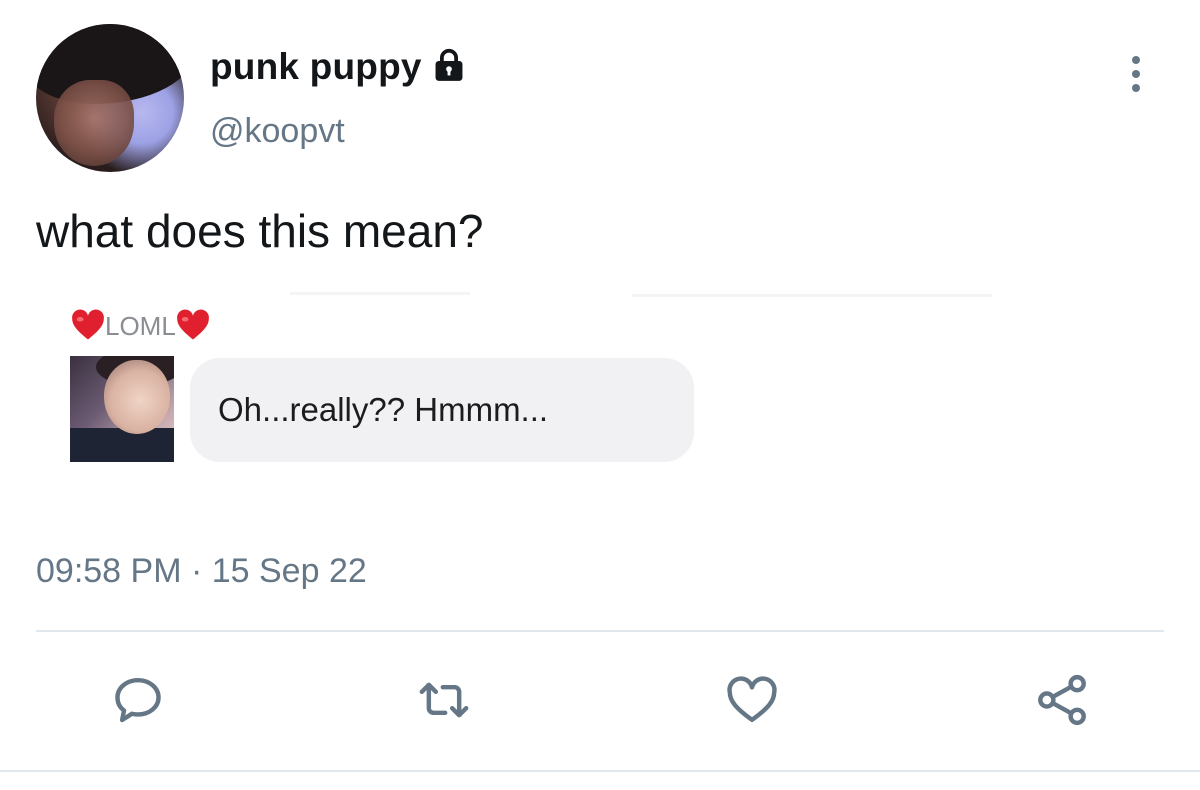 Image resolution: width=1200 pixels, height=790 pixels. I want to click on user-handle: @koopvt, so click(277, 131).